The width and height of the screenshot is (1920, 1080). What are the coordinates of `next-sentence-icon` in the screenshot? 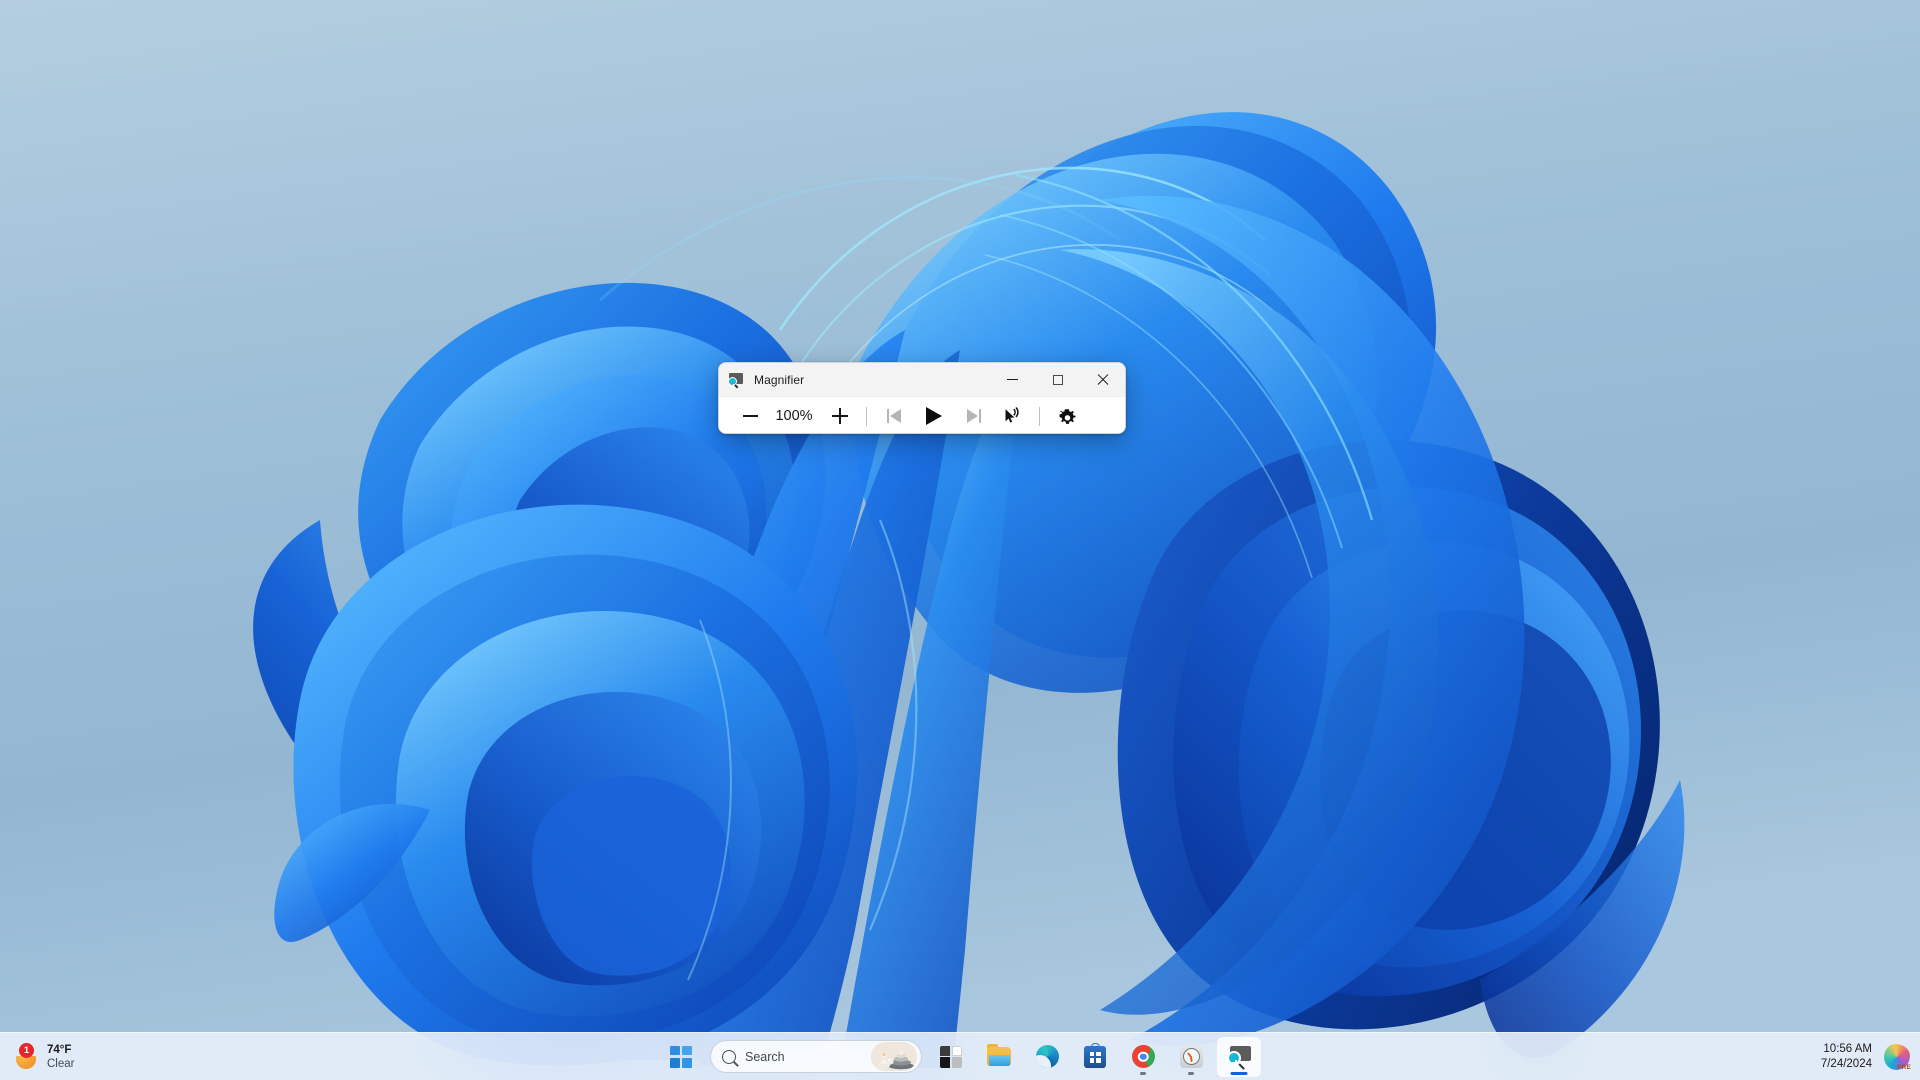 It's located at (974, 416).